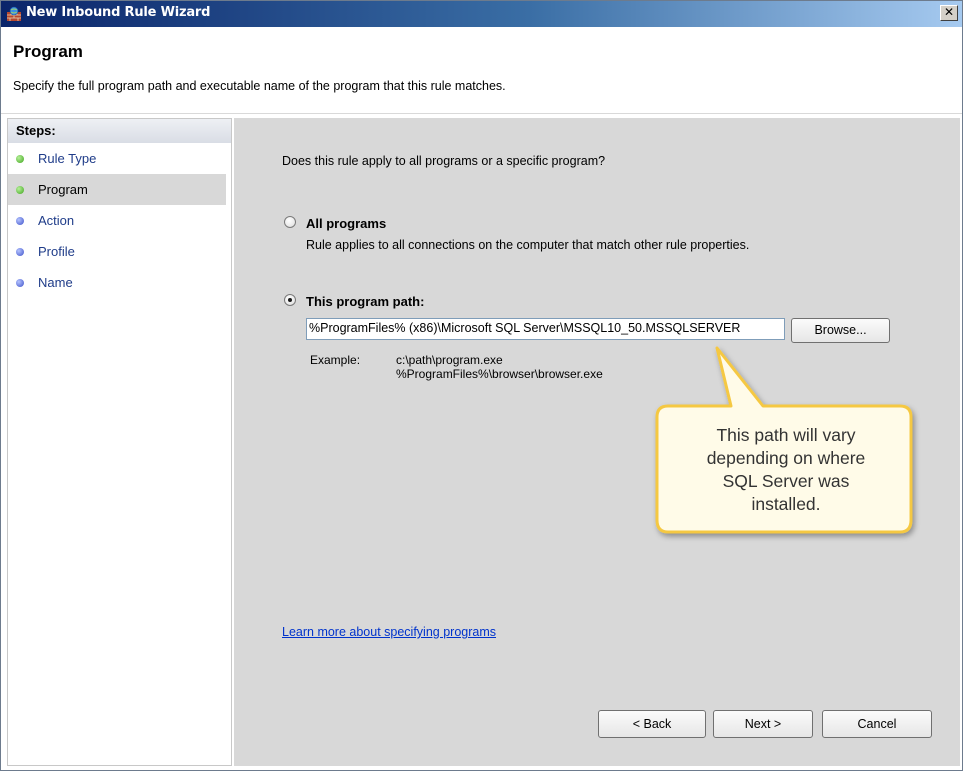 The image size is (963, 771). I want to click on step-action: Action, so click(119, 220).